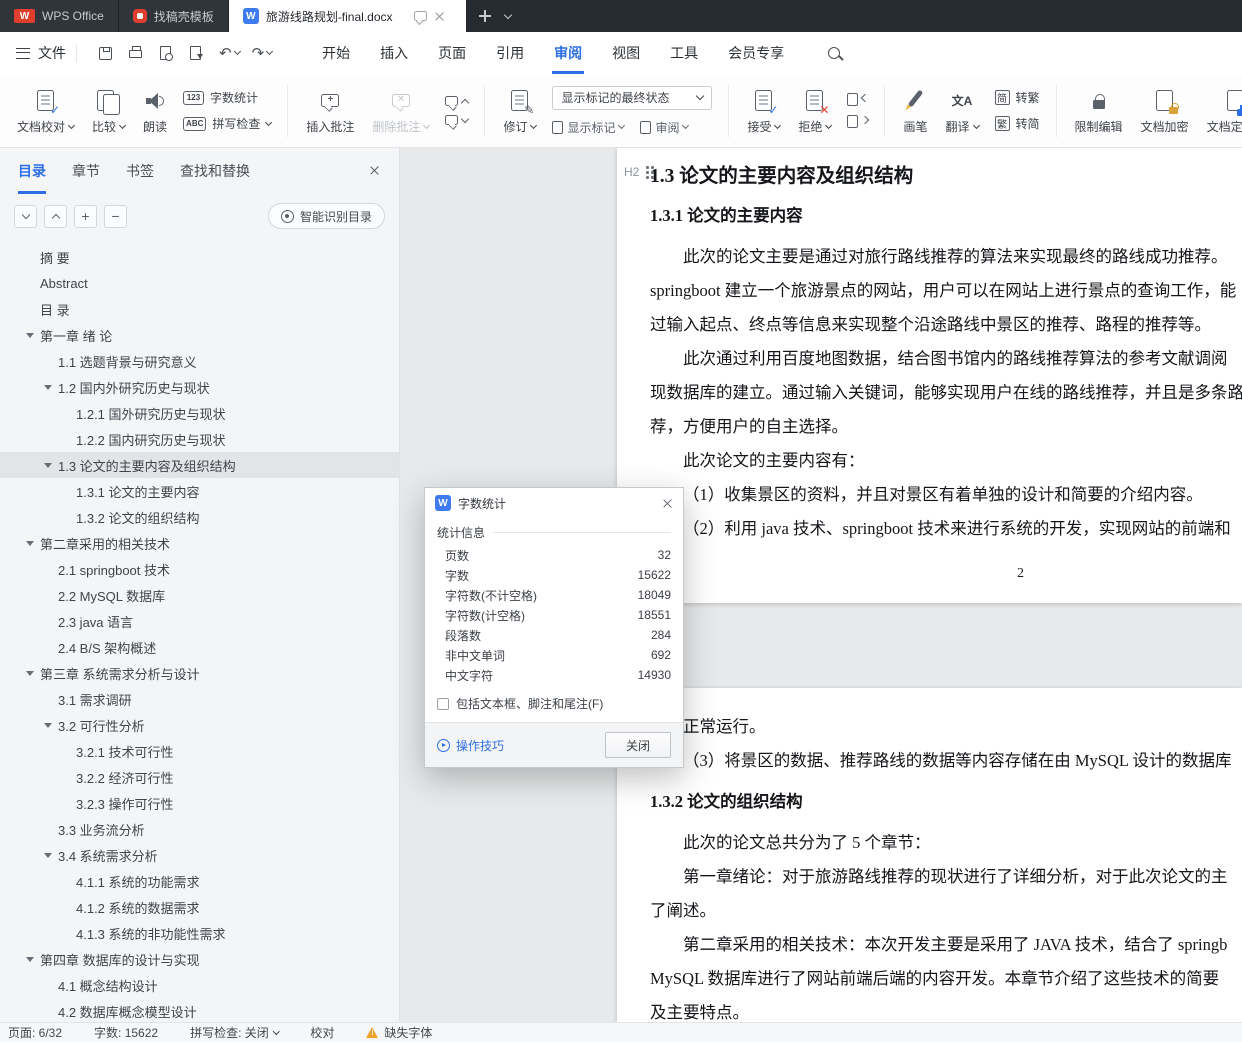  What do you see at coordinates (105, 53) in the screenshot?
I see `save-button` at bounding box center [105, 53].